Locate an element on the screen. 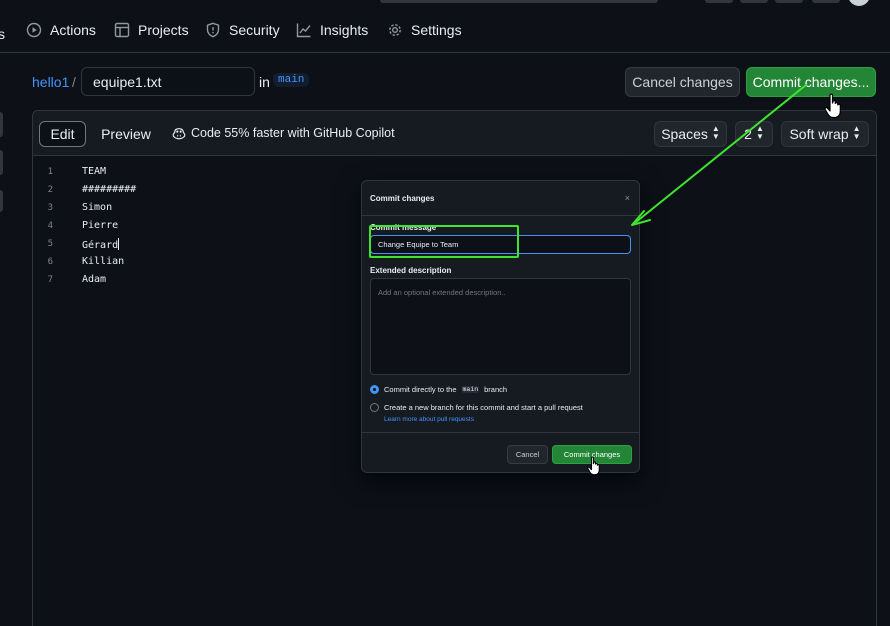  tab-security-label: Security is located at coordinates (254, 30).